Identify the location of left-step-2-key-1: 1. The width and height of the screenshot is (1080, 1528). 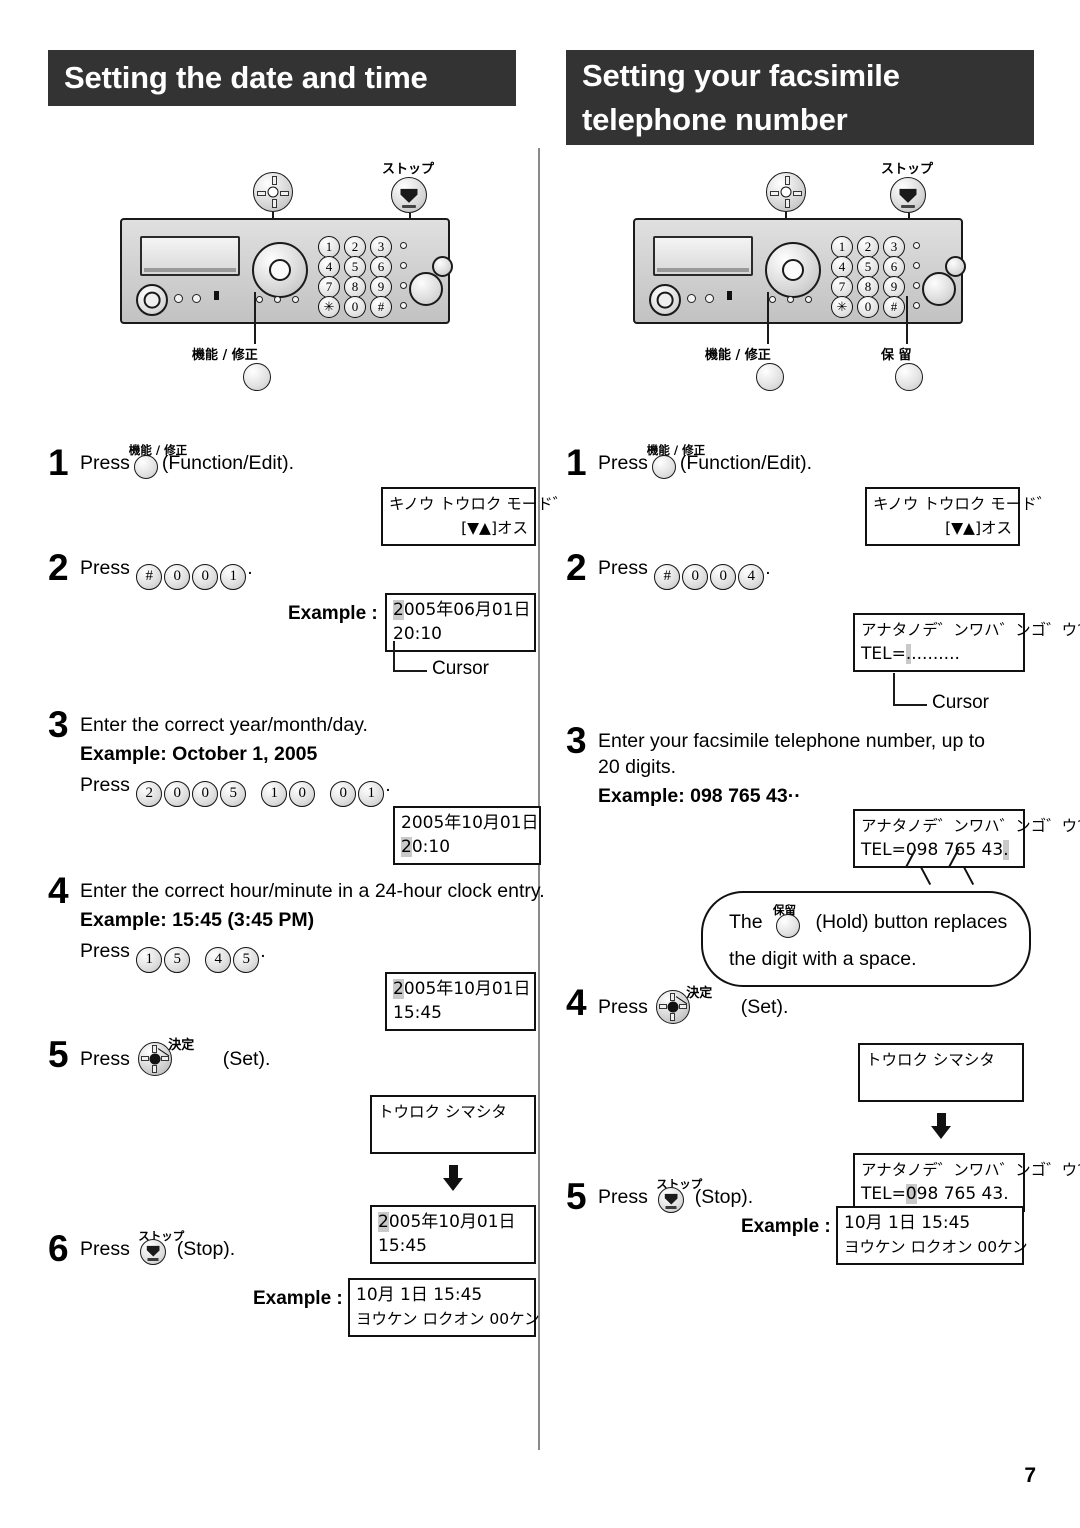
(233, 577).